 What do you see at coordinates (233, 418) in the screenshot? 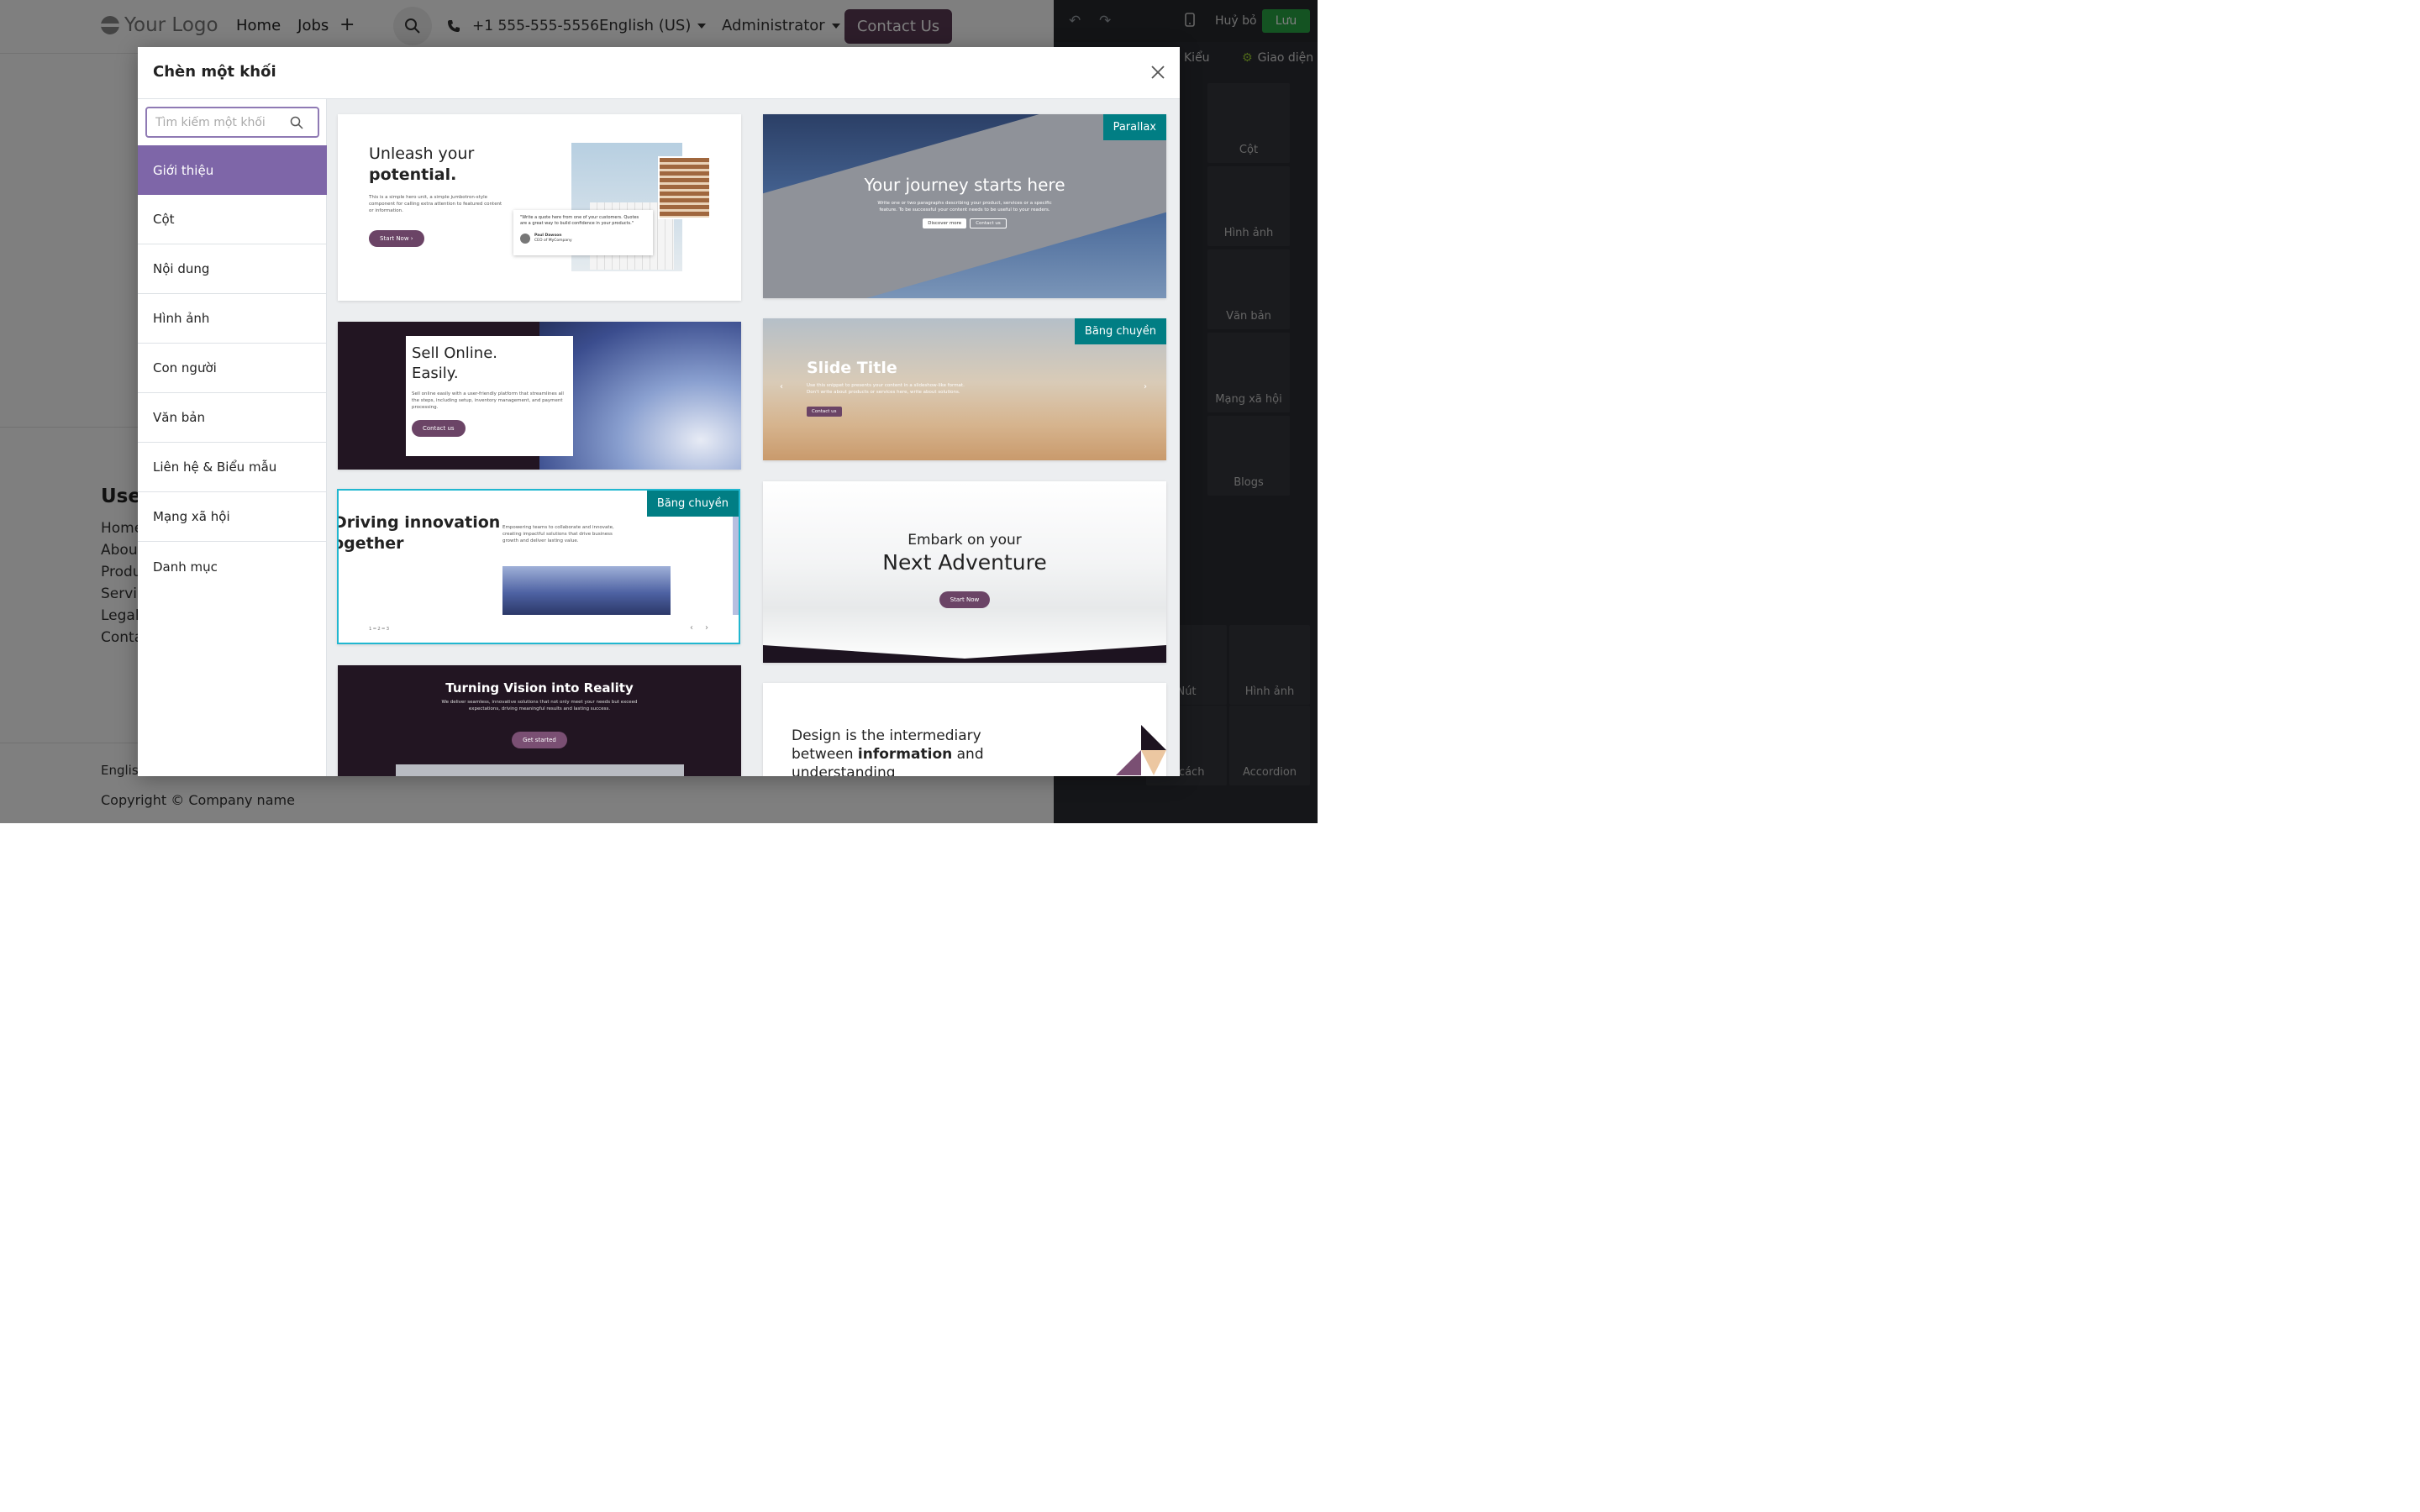
I see `category-text: Văn bản` at bounding box center [233, 418].